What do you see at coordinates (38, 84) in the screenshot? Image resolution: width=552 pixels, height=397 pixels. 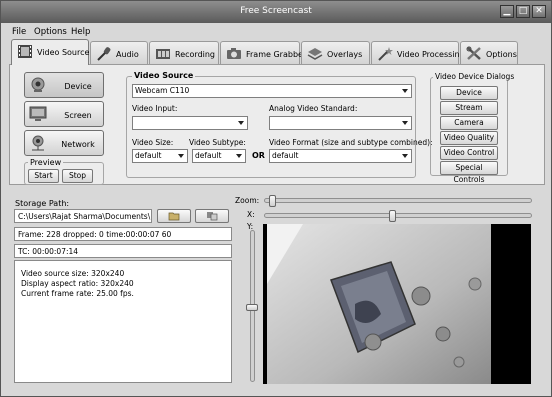 I see `webcam-icon` at bounding box center [38, 84].